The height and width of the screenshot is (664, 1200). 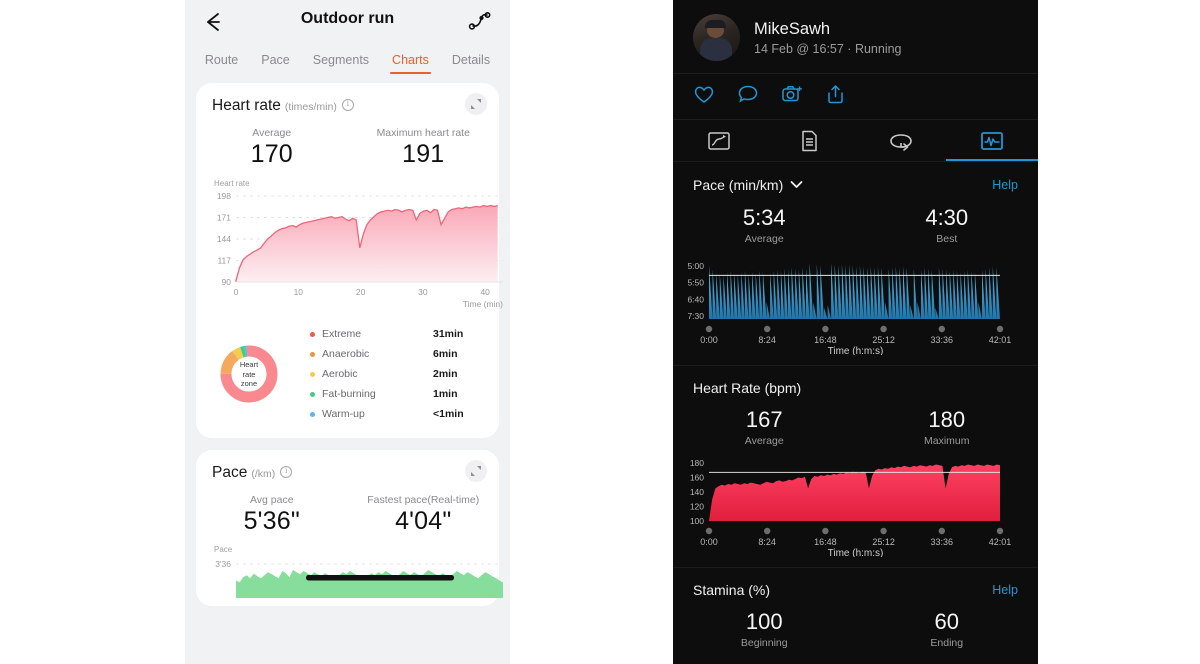 What do you see at coordinates (349, 394) in the screenshot?
I see `zone-name: Fat-burning` at bounding box center [349, 394].